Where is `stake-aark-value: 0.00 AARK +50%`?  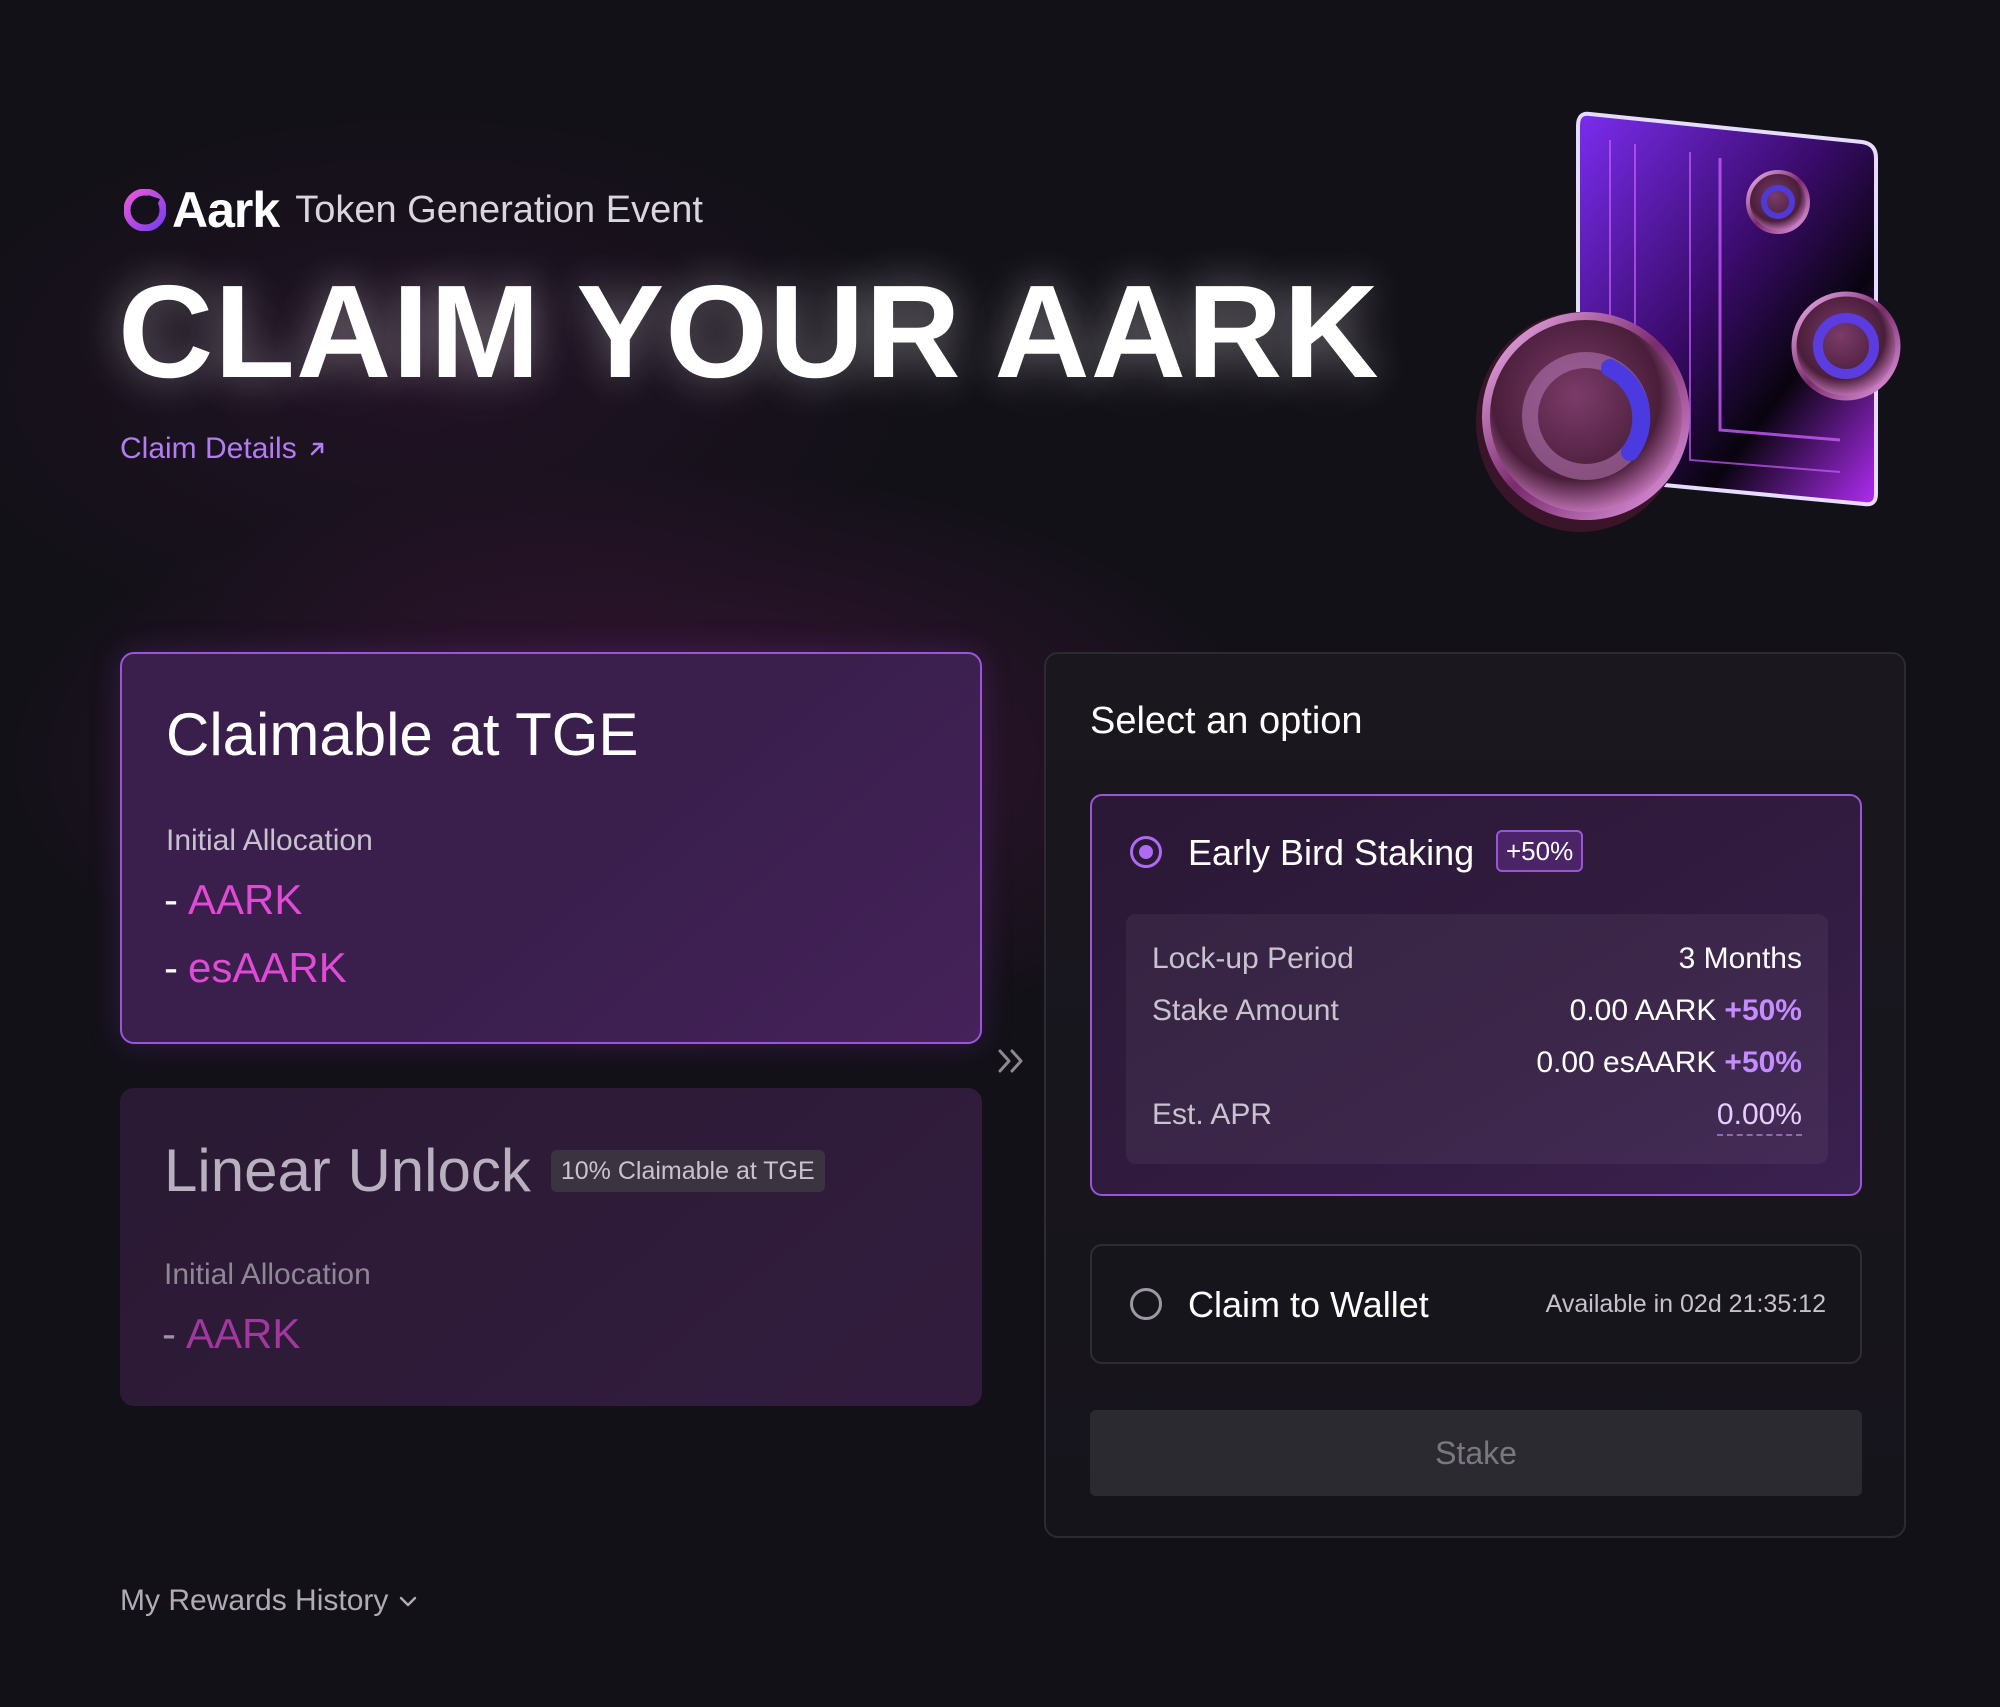
stake-aark-value: 0.00 AARK +50% is located at coordinates (1686, 1011).